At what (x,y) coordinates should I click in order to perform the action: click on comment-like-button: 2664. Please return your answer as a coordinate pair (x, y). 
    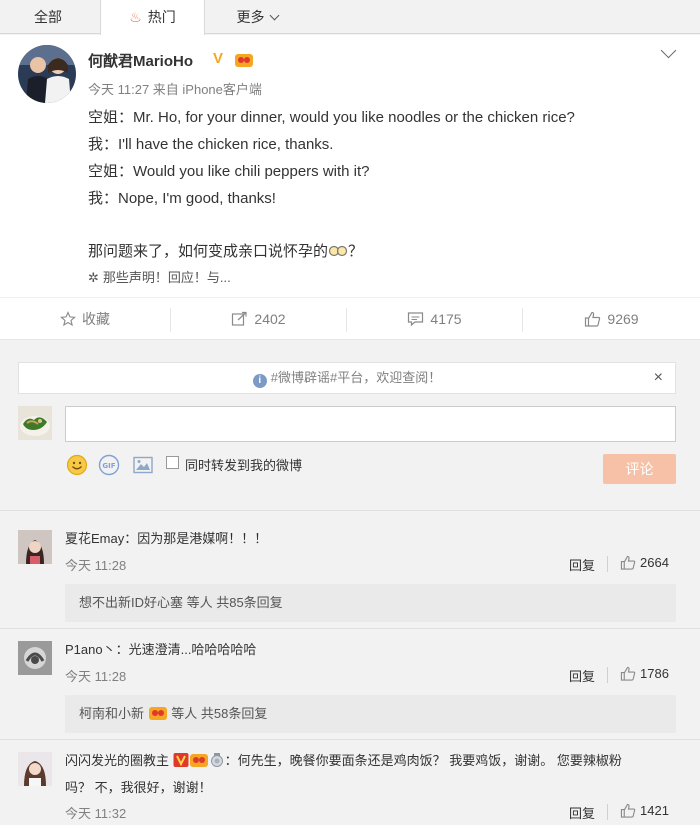
    Looking at the image, I should click on (644, 562).